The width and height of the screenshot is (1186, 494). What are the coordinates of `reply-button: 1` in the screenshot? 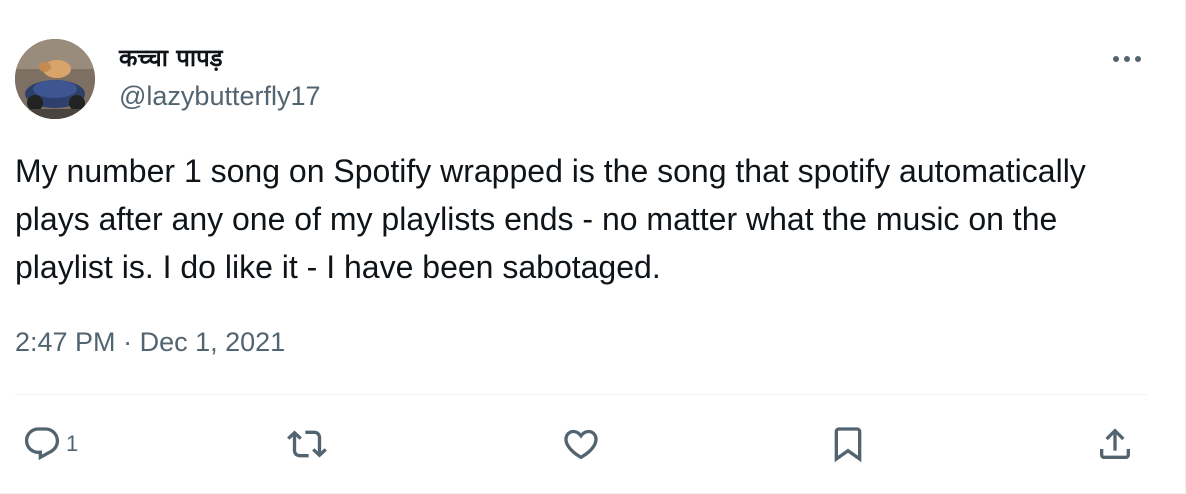 It's located at (50, 444).